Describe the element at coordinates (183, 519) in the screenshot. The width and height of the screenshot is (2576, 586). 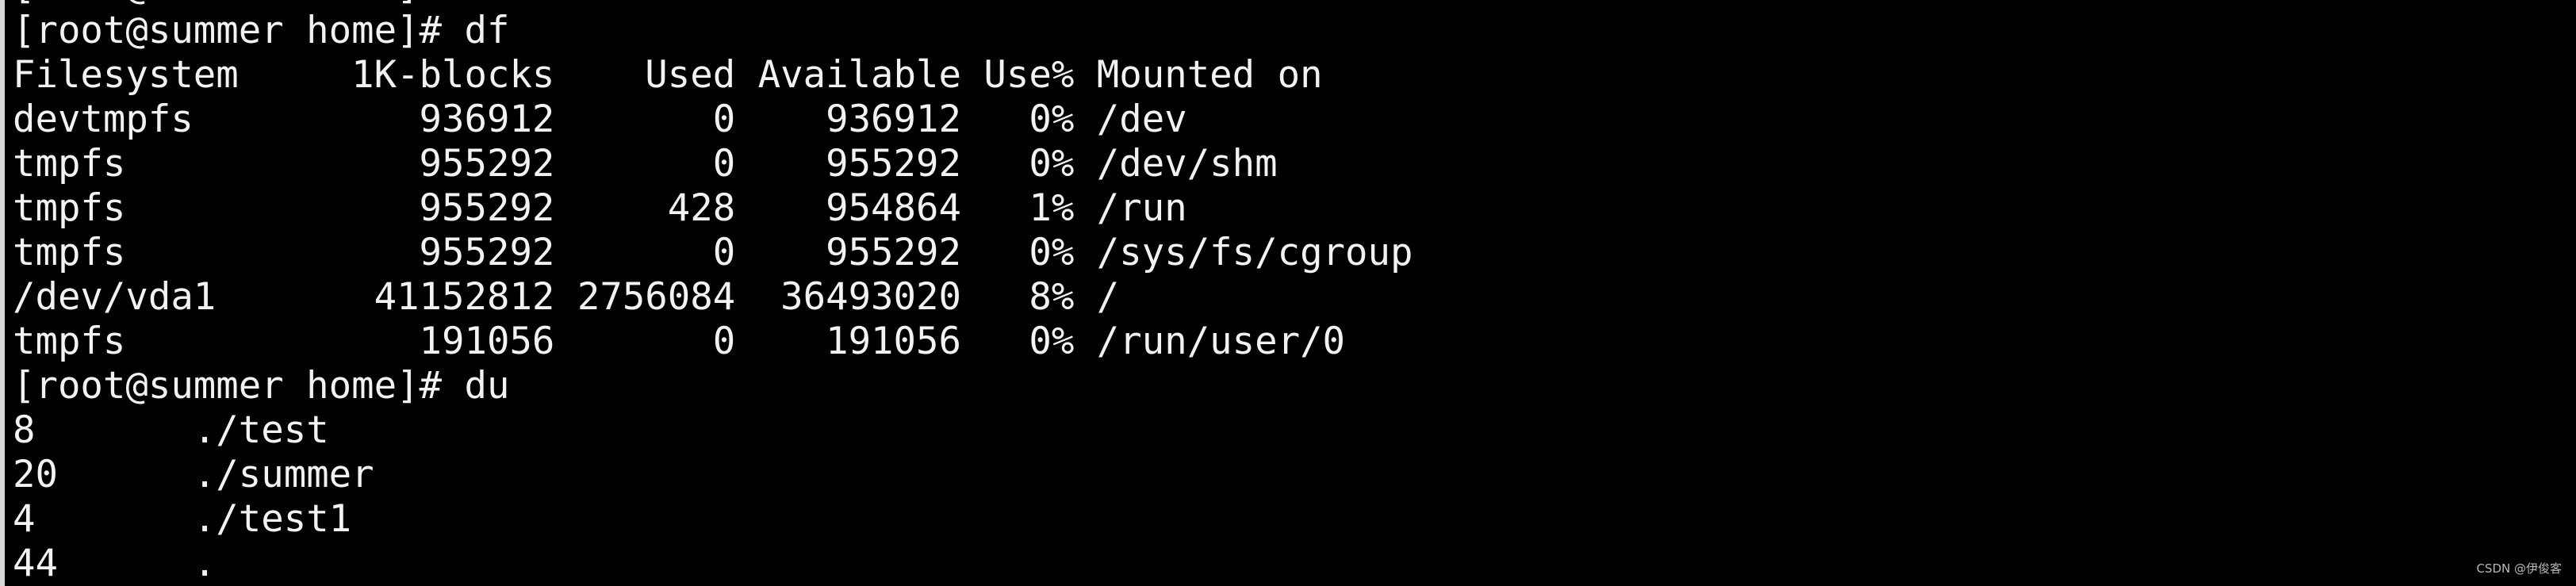
I see `du-row: 4 ./test1` at that location.